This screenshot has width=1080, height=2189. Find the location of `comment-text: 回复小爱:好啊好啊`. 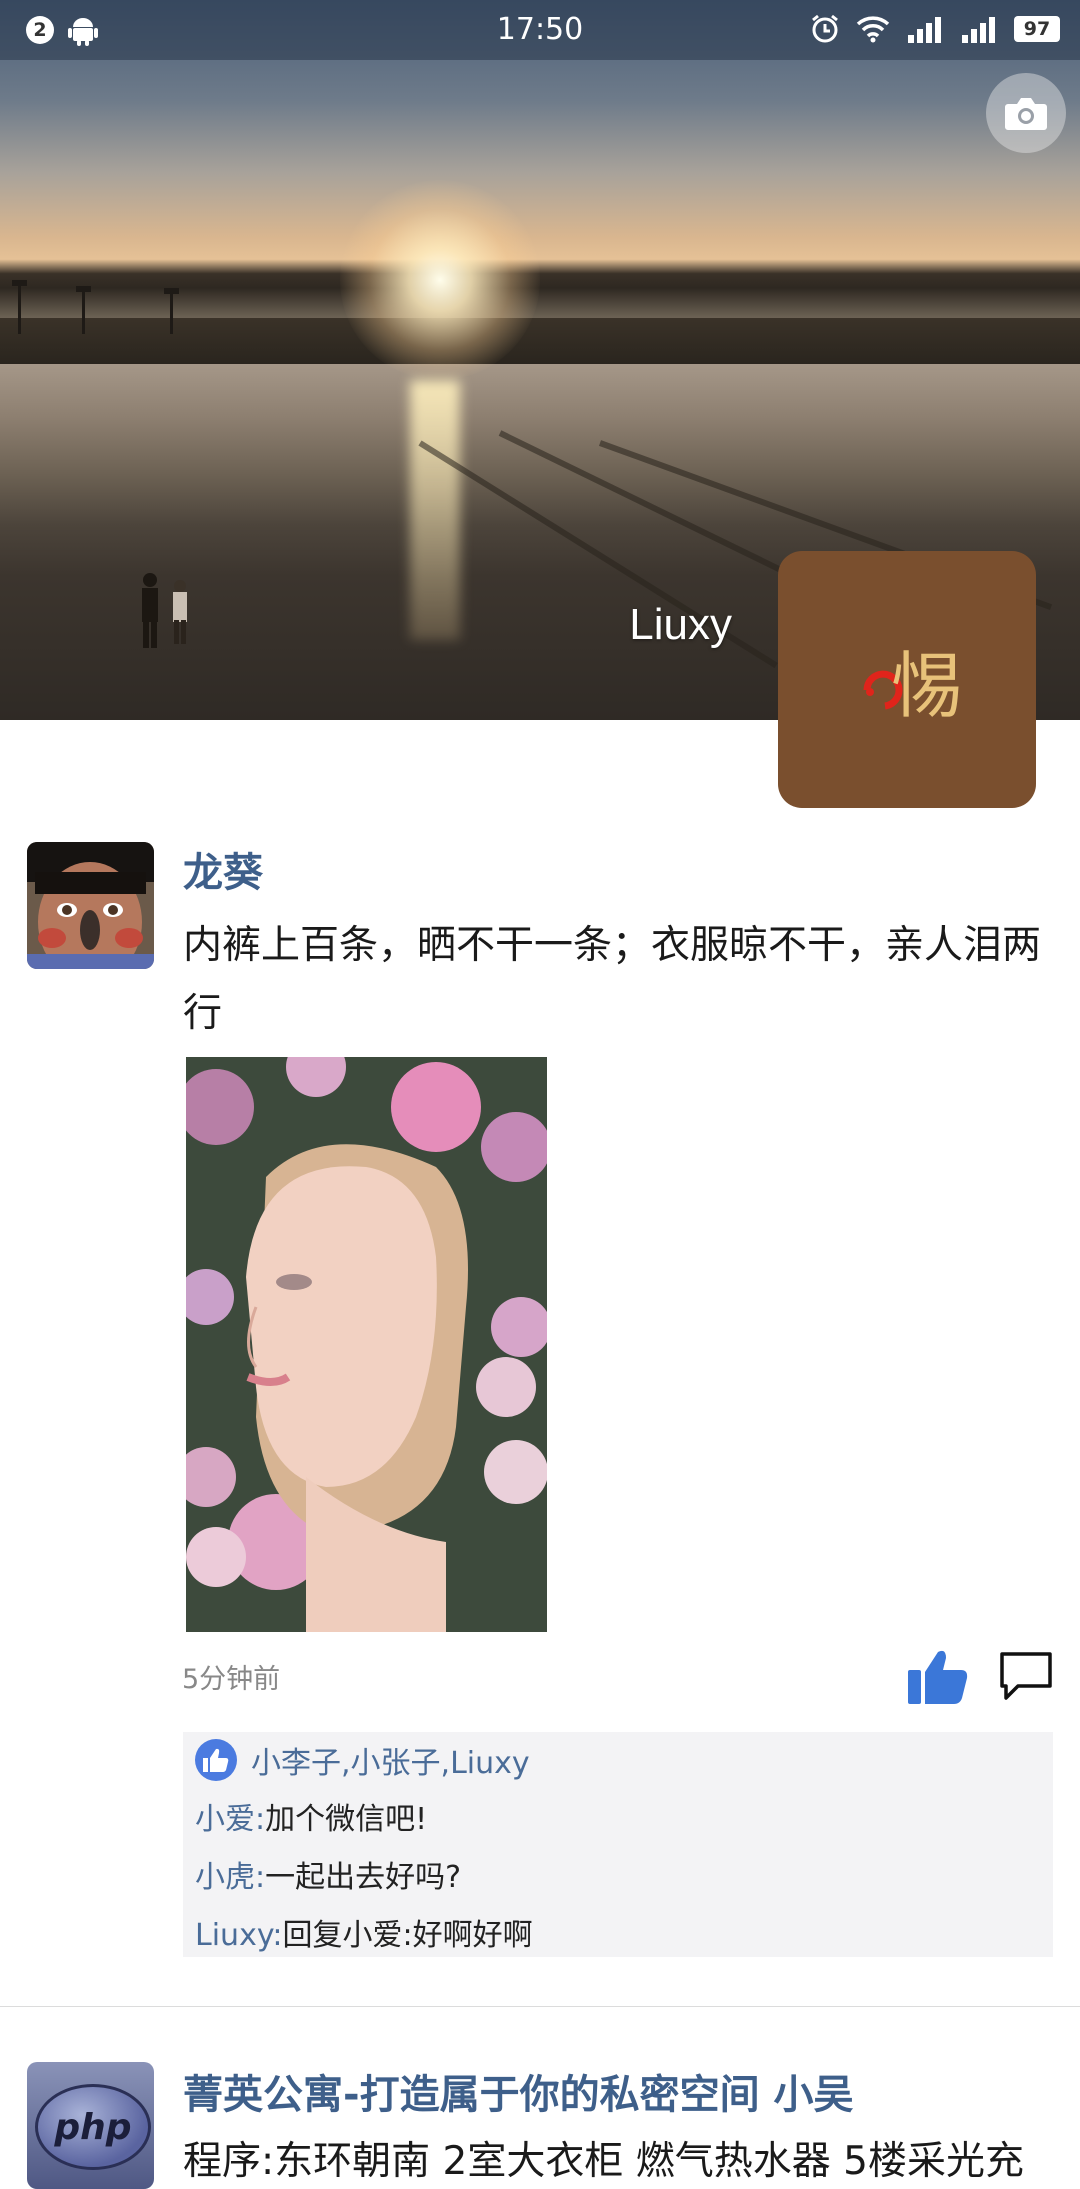

comment-text: 回复小爱:好啊好啊 is located at coordinates (407, 1935).